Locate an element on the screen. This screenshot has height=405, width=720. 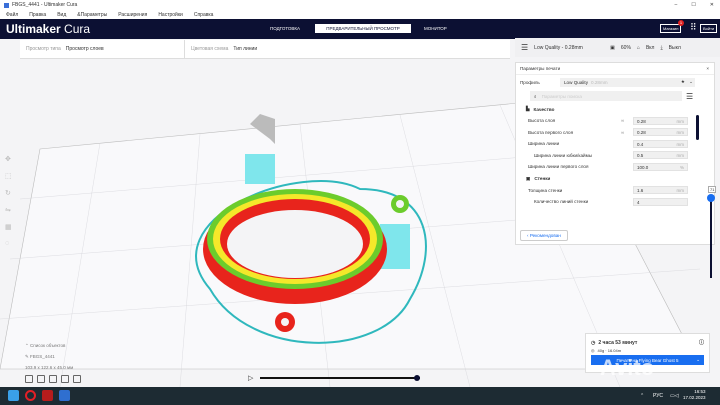
setting-value-input: 4 is located at coordinates (660, 201).